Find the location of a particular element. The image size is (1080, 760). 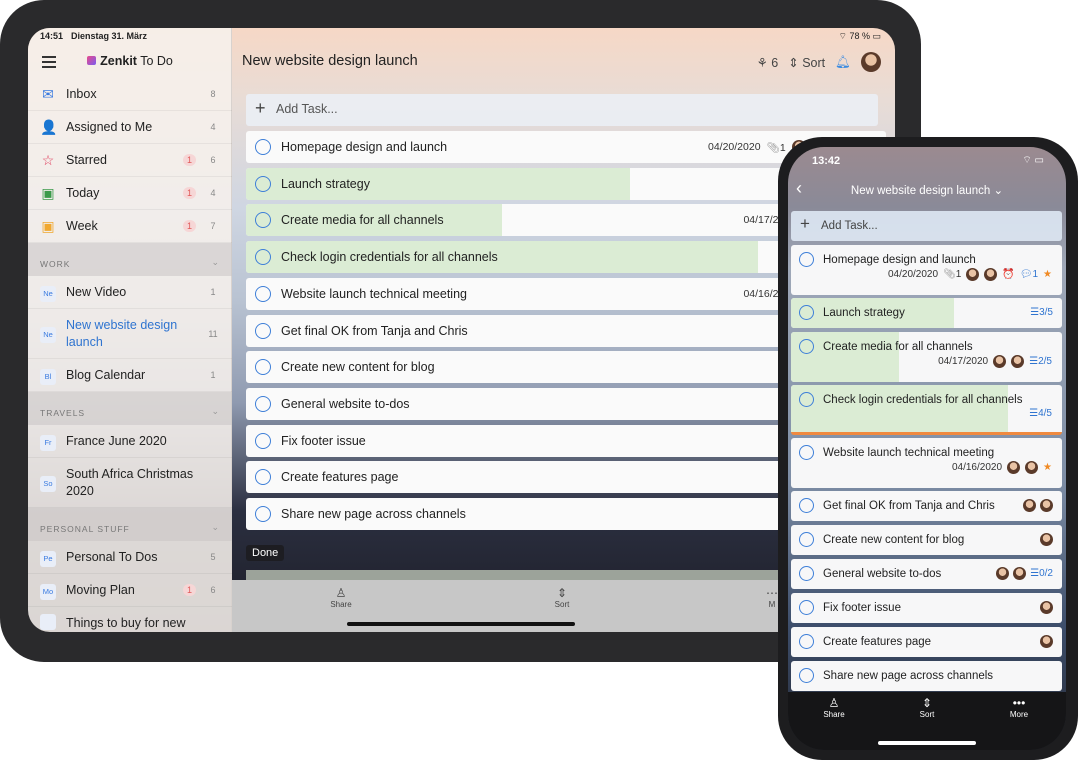

task-line: Create new content for blog is located at coordinates (926, 539).